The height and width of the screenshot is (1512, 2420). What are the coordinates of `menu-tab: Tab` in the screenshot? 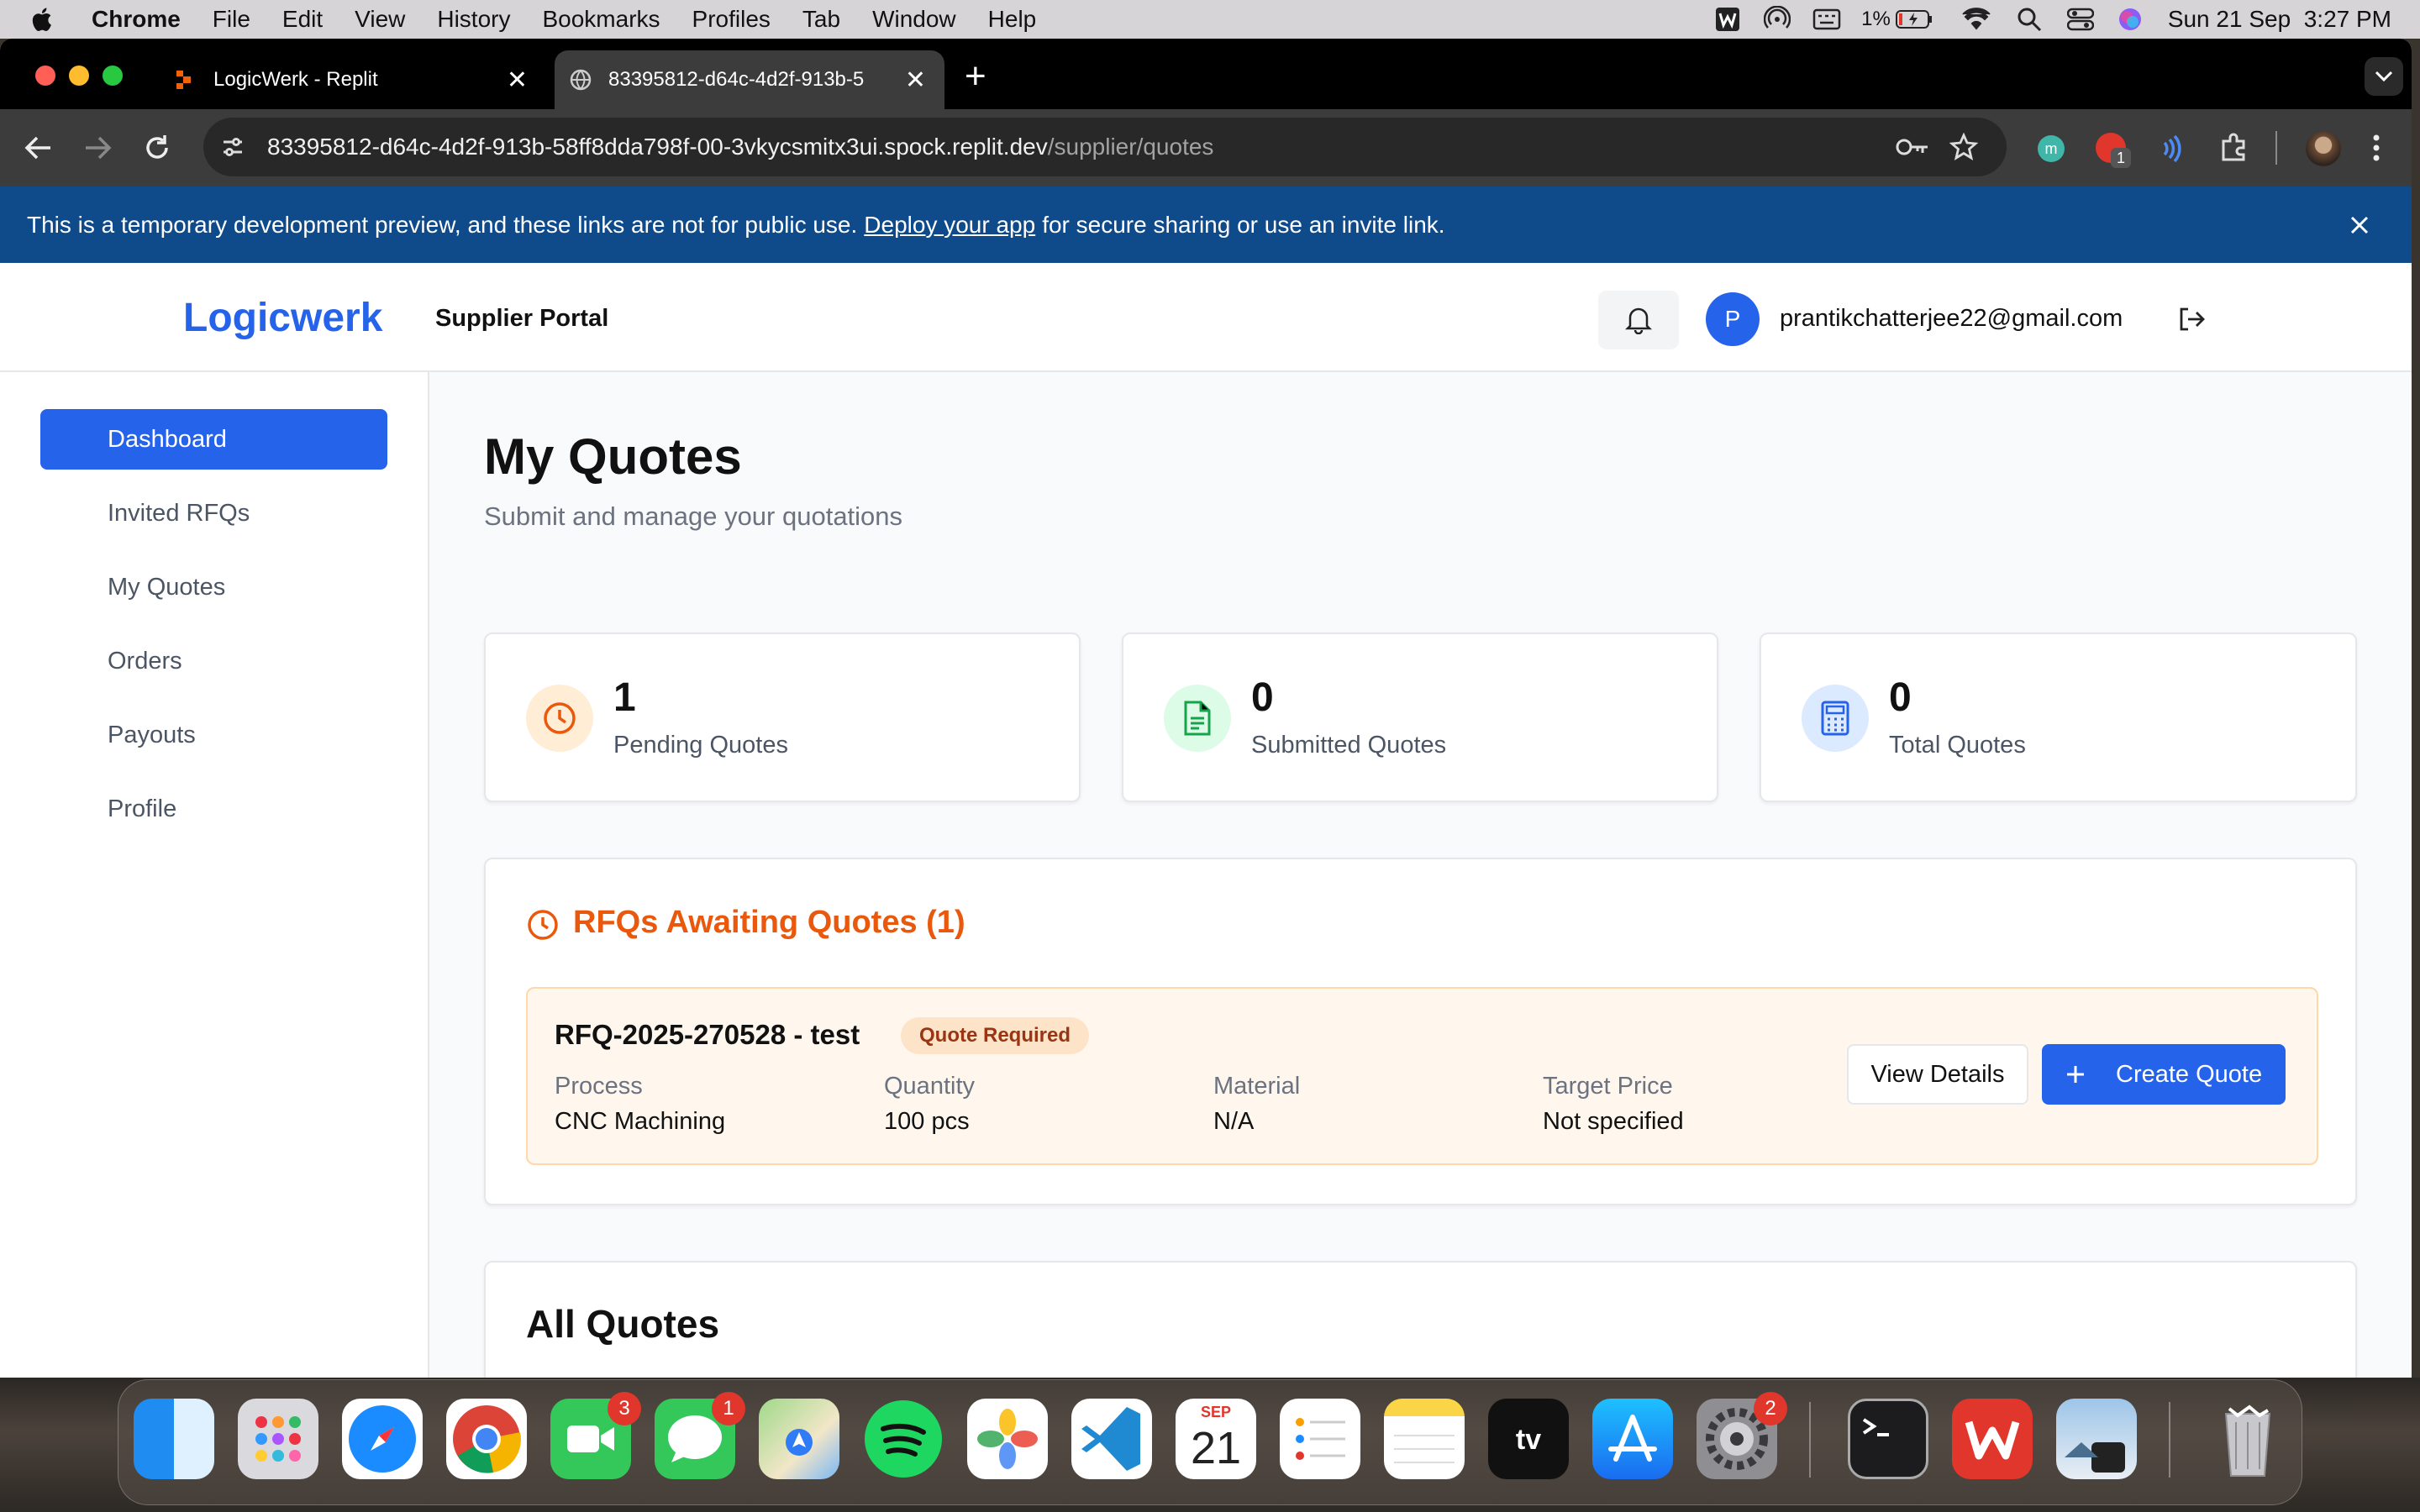 It's located at (821, 19).